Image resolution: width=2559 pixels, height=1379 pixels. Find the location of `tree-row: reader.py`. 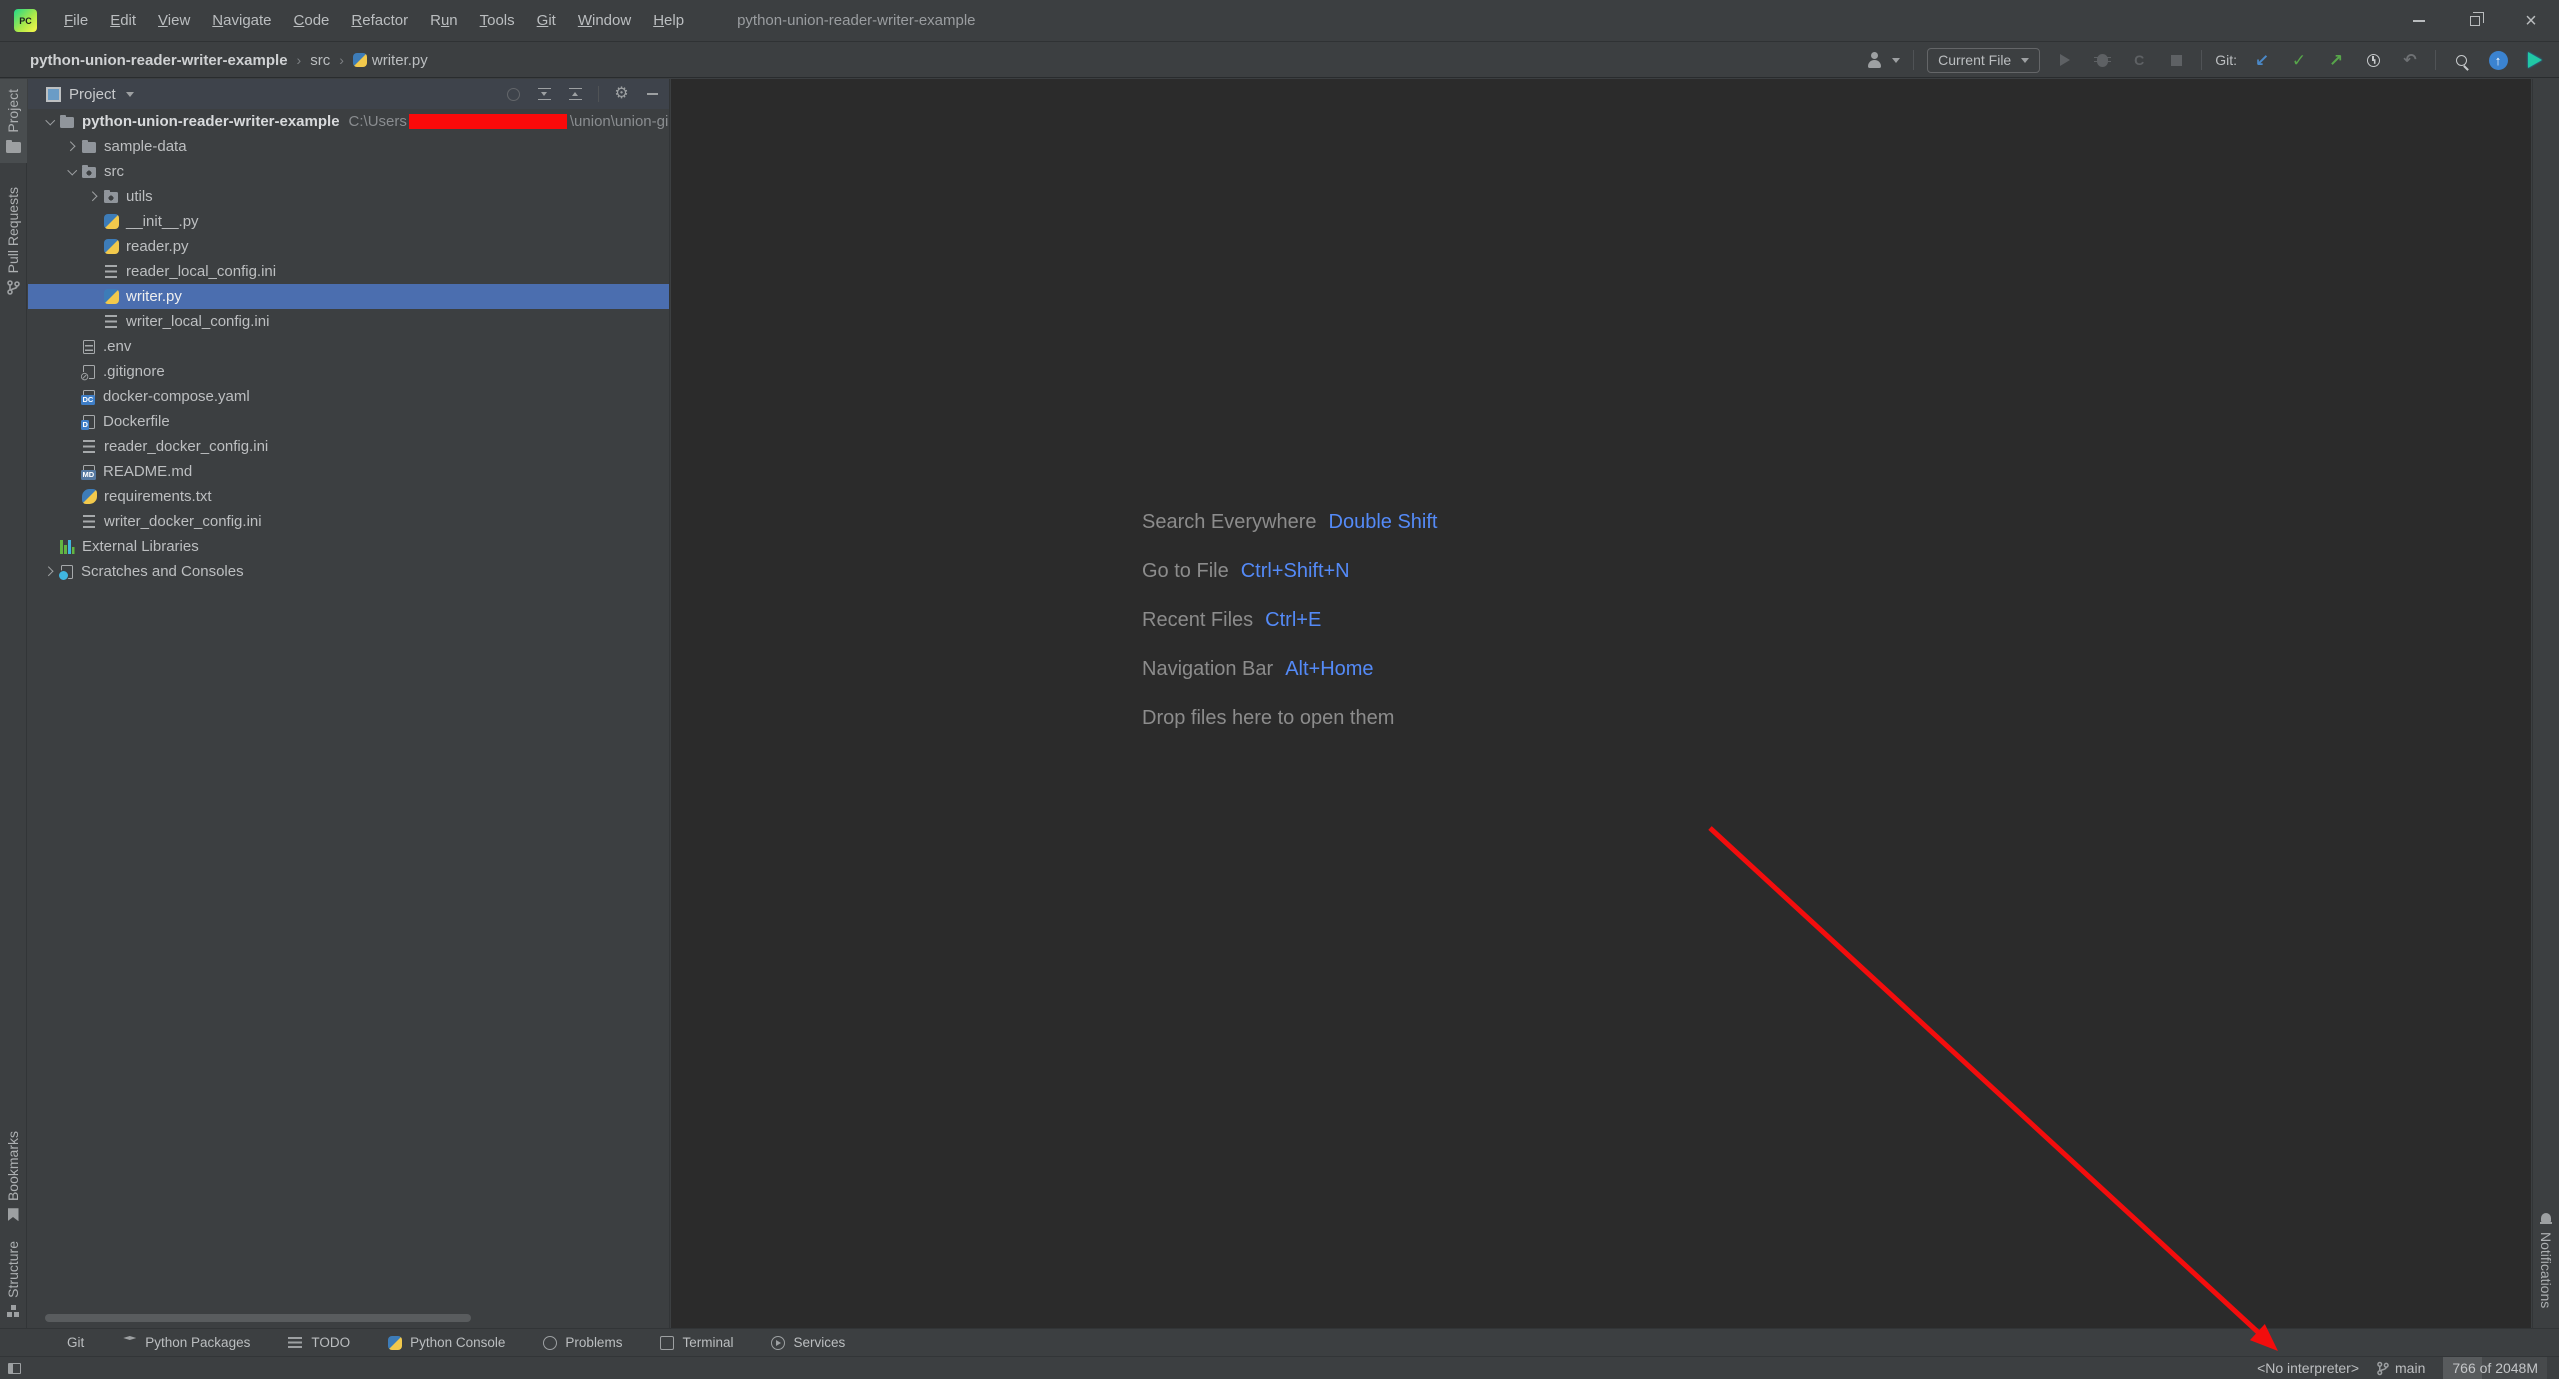

tree-row: reader.py is located at coordinates (348, 246).